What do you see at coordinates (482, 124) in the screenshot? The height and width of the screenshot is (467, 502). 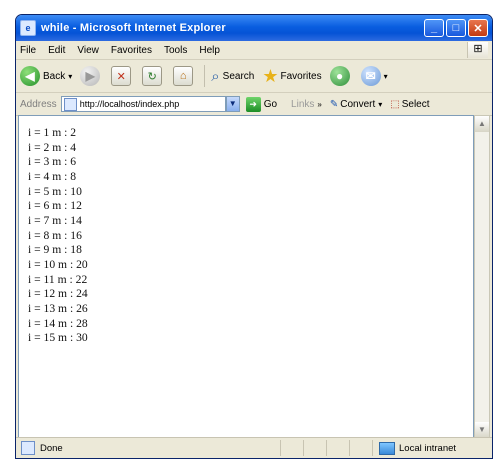 I see `scroll-up-icon: ▲` at bounding box center [482, 124].